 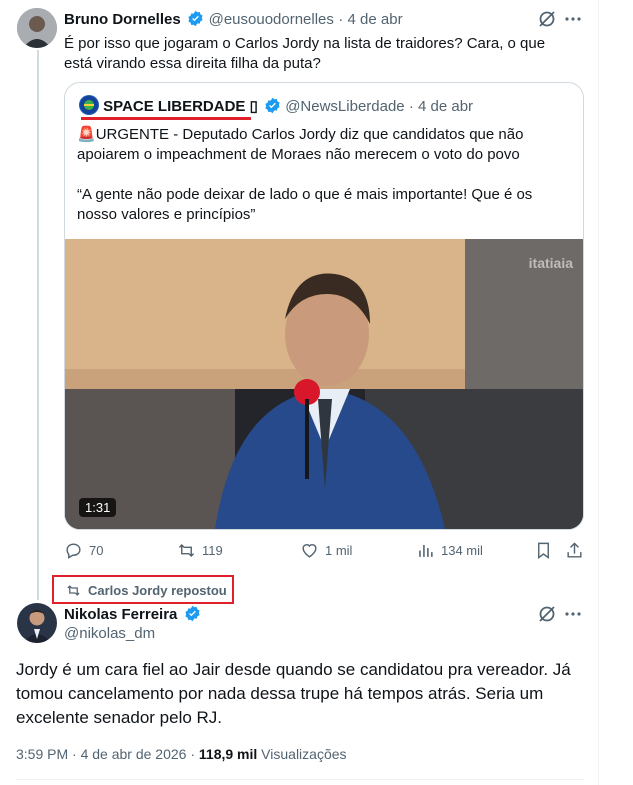 I want to click on tweet1-handle: @eusouodornelles, so click(x=271, y=19).